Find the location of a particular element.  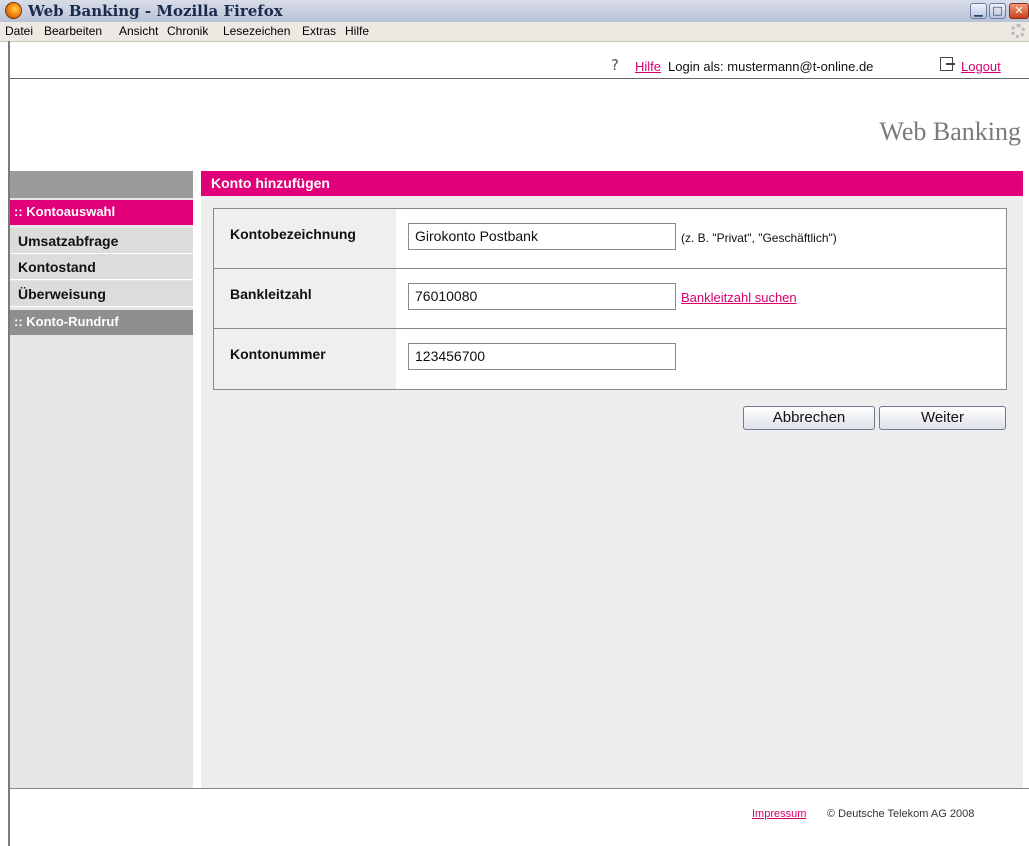

form-row-kontonummer: Kontonummer 123456700 is located at coordinates (610, 359).